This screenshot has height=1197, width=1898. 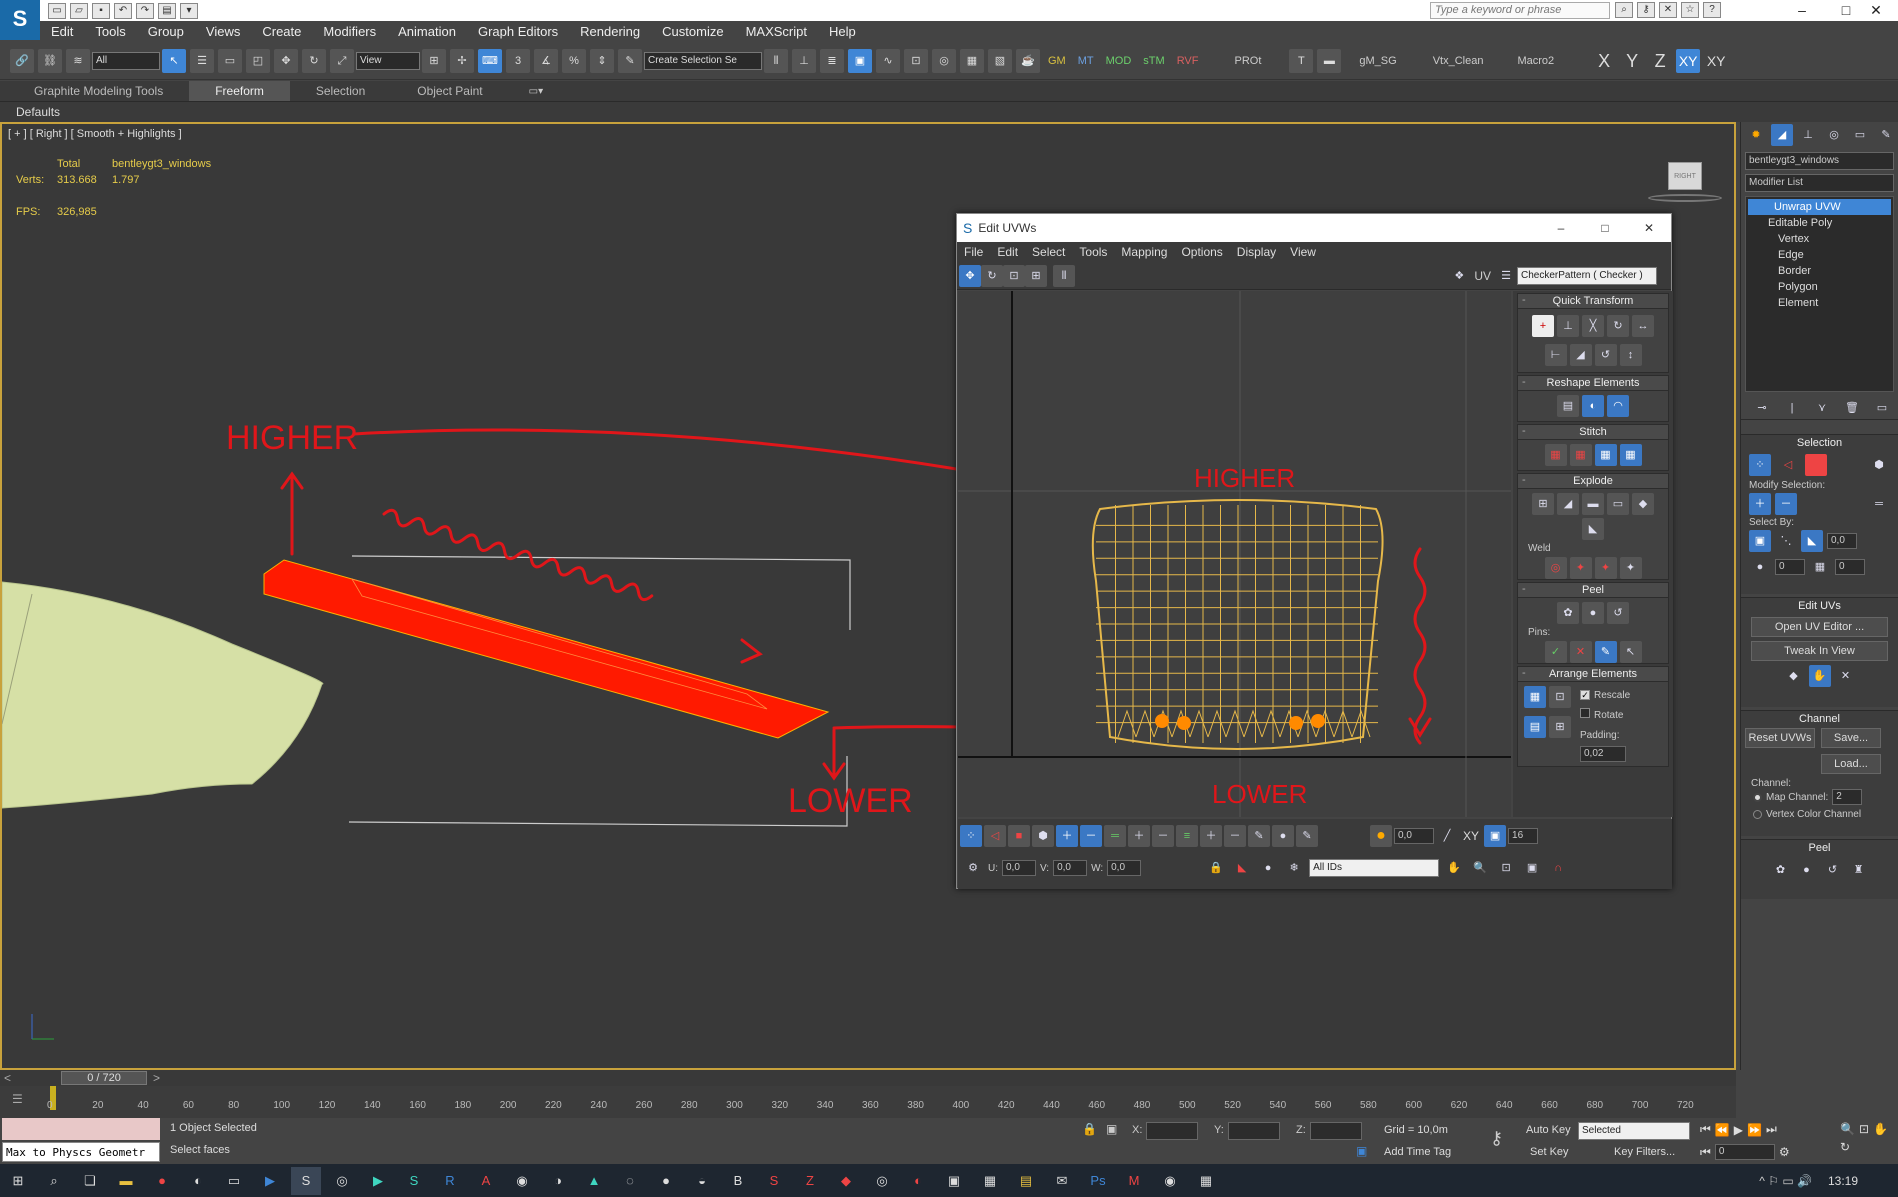 I want to click on set-pivot-icon: +, so click(x=1543, y=326).